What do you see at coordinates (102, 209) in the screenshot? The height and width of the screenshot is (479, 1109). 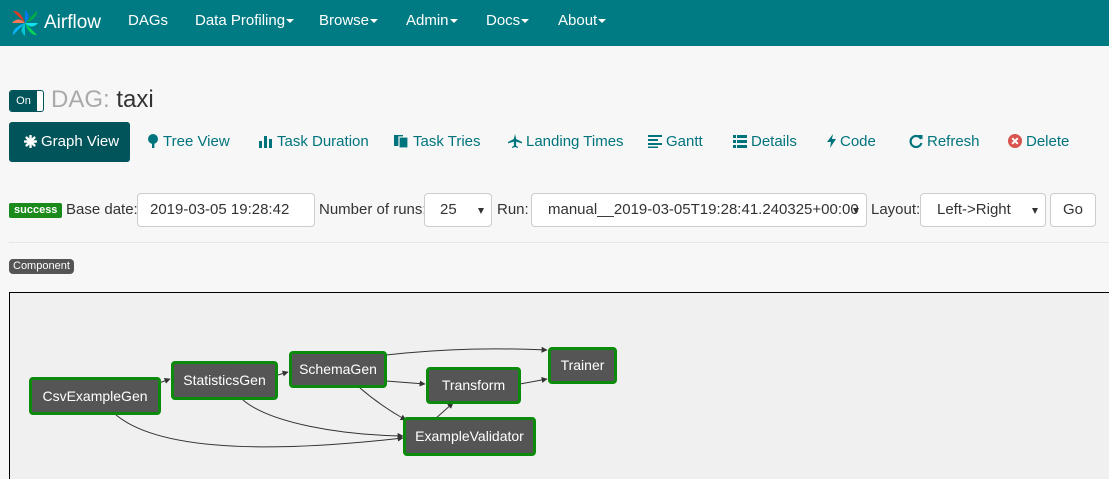 I see `base-date-label: Base date:` at bounding box center [102, 209].